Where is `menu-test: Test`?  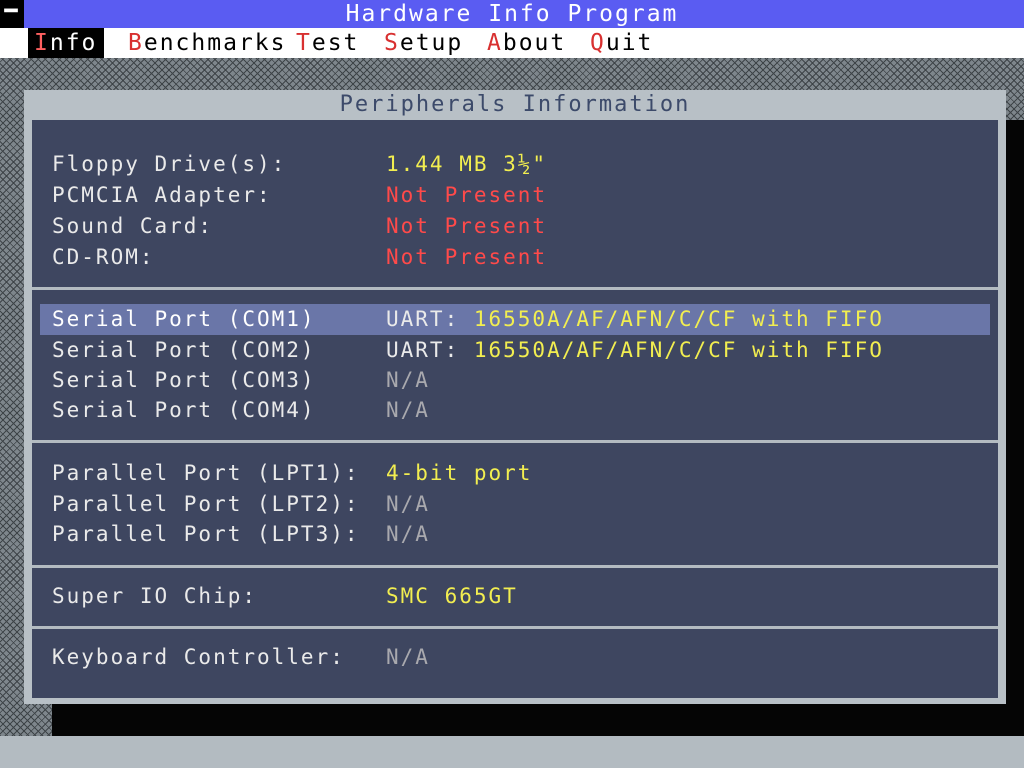
menu-test: Test is located at coordinates (327, 43).